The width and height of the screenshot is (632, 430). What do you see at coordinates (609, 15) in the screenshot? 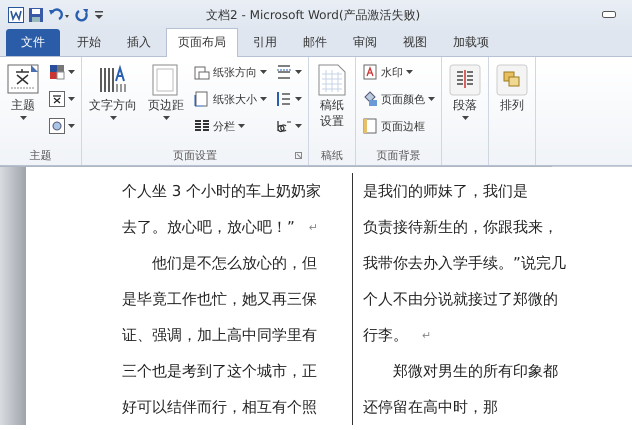
I see `minimize-icon` at bounding box center [609, 15].